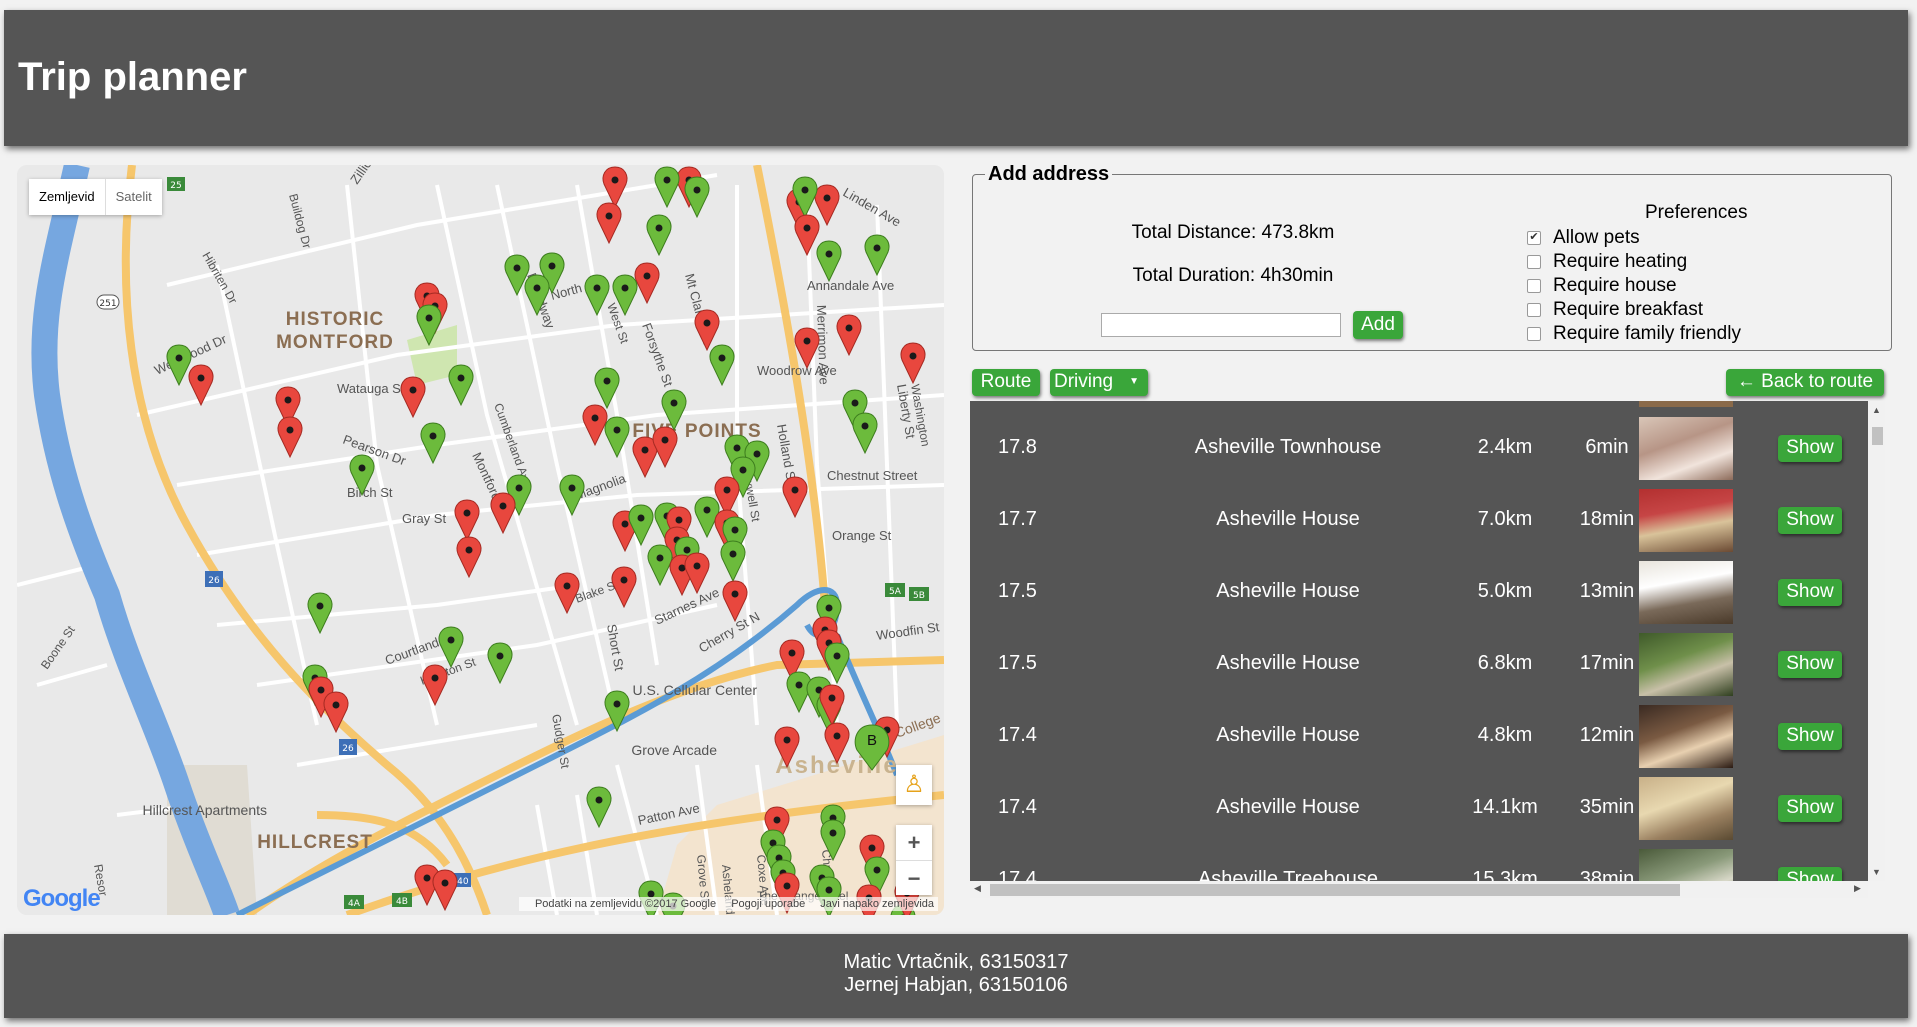 The width and height of the screenshot is (1917, 1027). I want to click on zoom-out-button: −, so click(914, 878).